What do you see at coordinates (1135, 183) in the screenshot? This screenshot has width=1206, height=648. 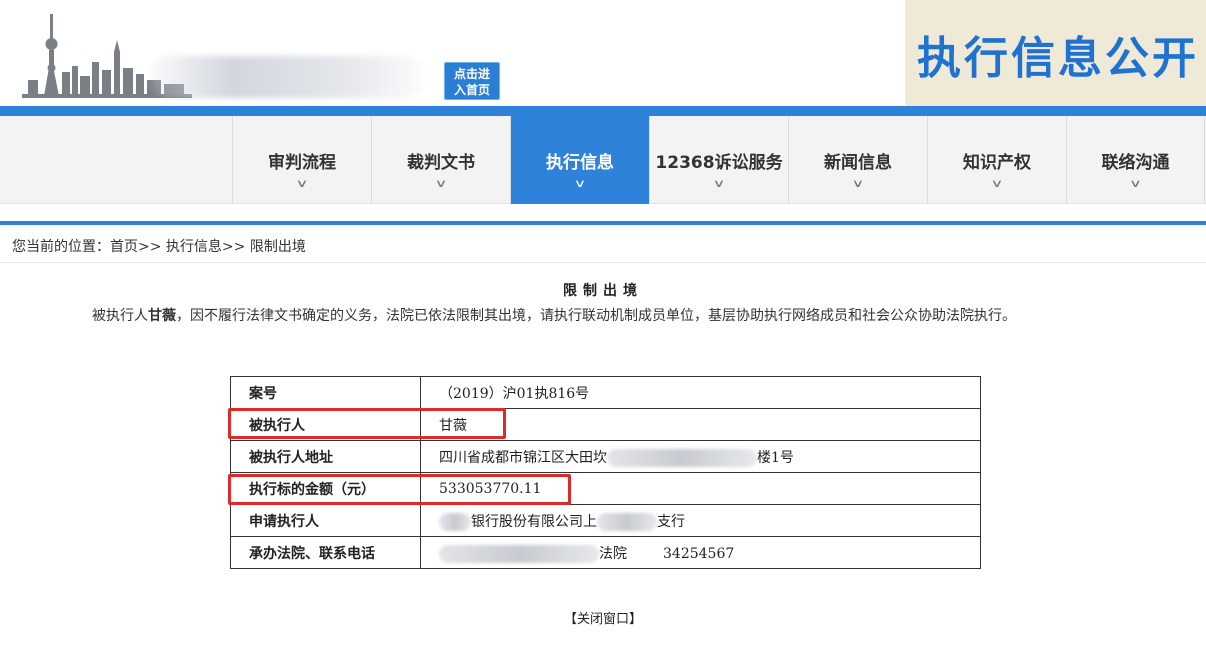 I see `chevron-down-icon: ∨` at bounding box center [1135, 183].